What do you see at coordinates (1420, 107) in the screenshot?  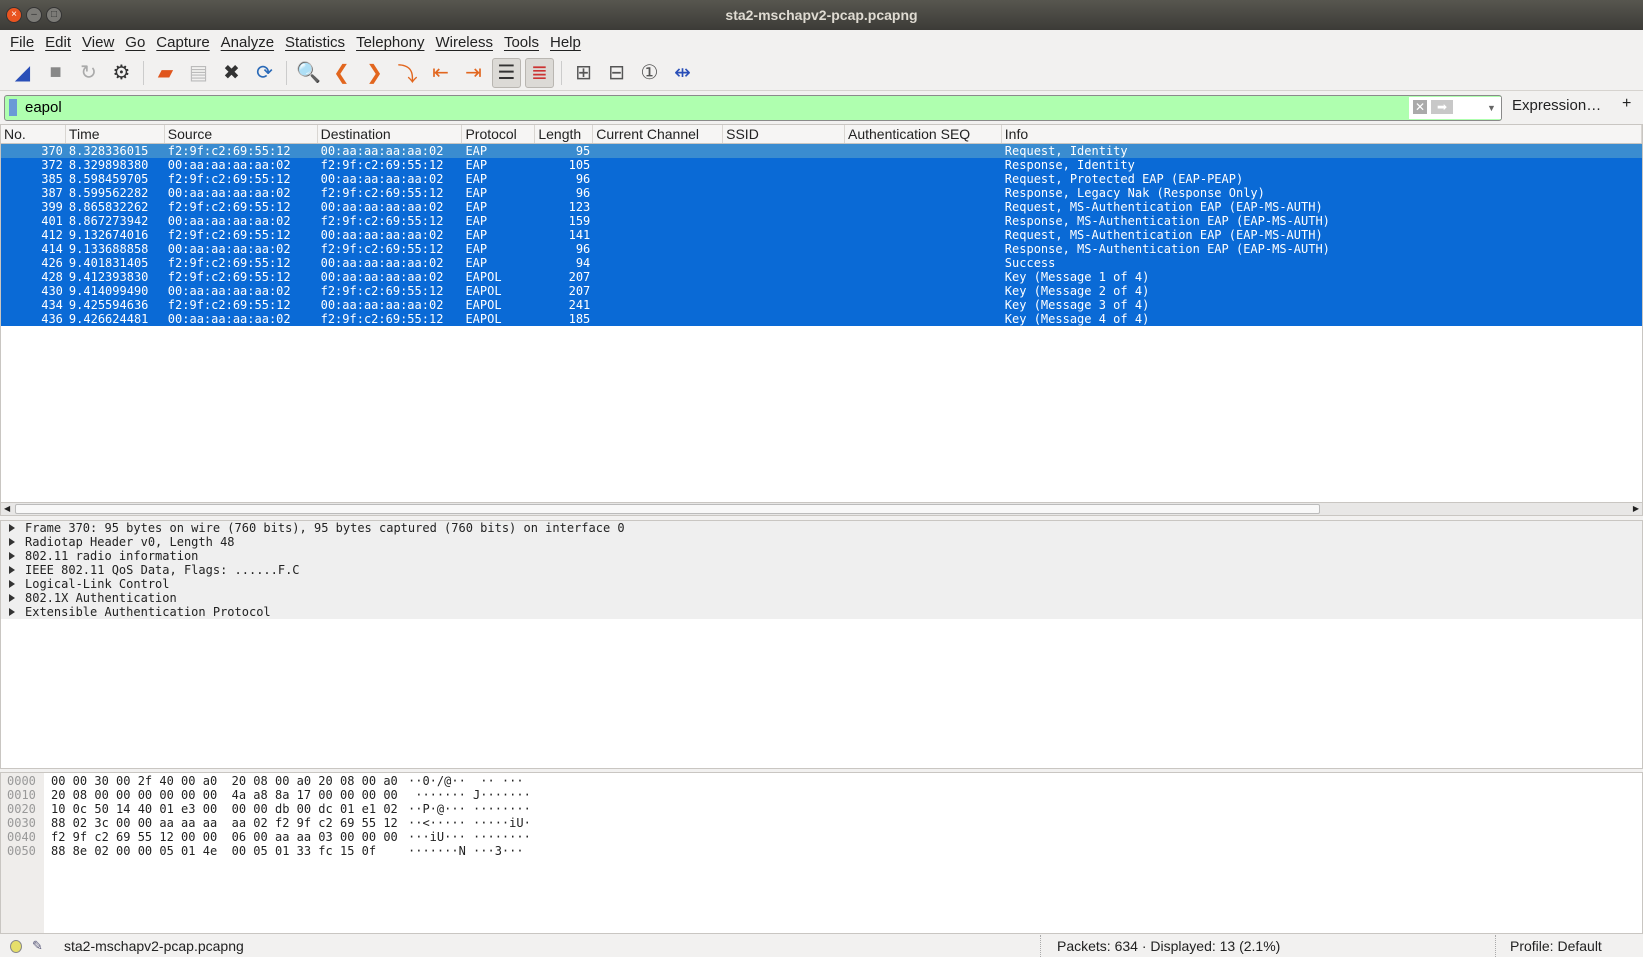 I see `clear-filter-icon: ✕` at bounding box center [1420, 107].